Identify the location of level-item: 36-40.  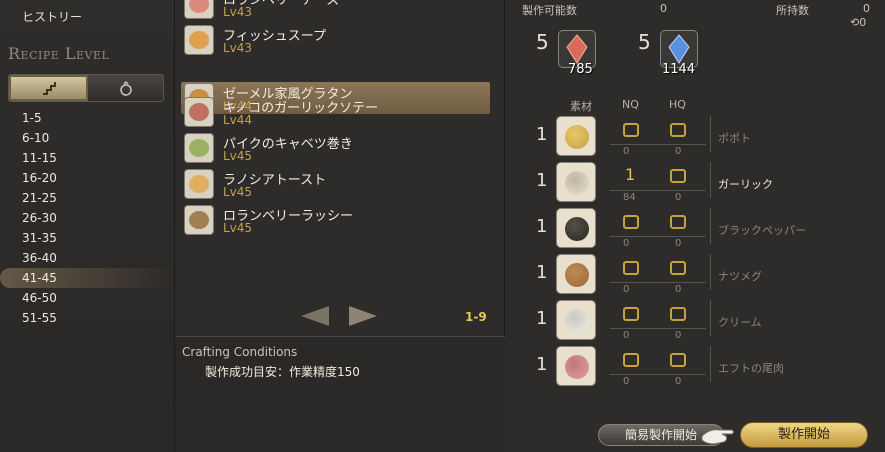
(87, 258).